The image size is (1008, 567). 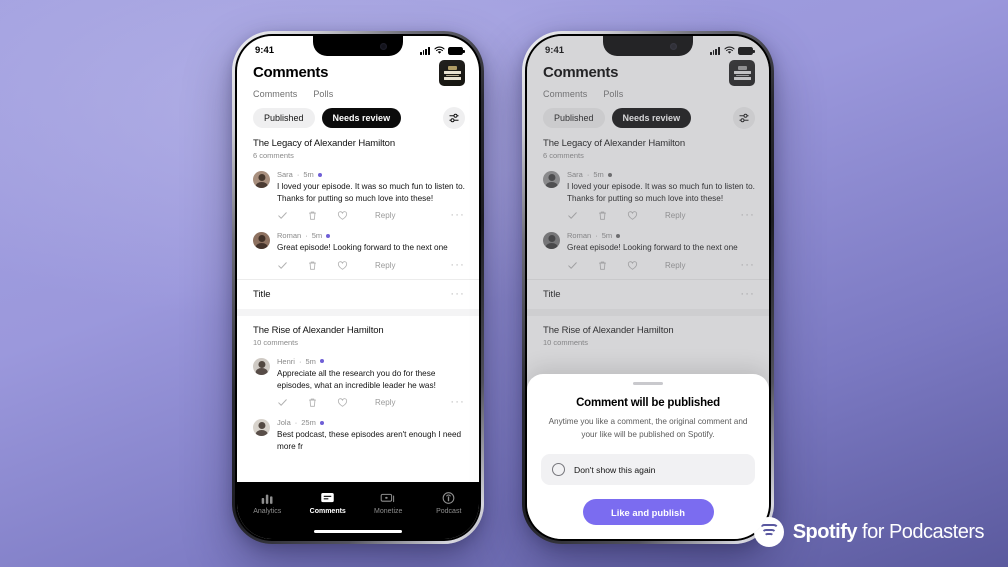 What do you see at coordinates (358, 73) in the screenshot?
I see `app-header: Comments` at bounding box center [358, 73].